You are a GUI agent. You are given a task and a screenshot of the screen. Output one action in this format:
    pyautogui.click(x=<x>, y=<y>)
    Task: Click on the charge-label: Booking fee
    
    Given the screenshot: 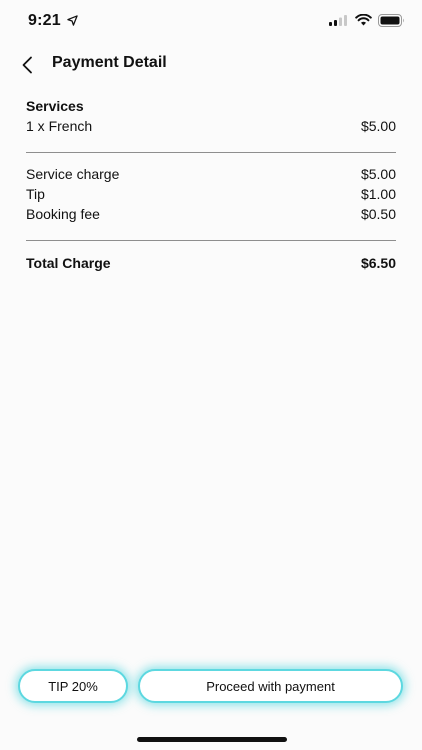 What is the action you would take?
    pyautogui.click(x=63, y=214)
    